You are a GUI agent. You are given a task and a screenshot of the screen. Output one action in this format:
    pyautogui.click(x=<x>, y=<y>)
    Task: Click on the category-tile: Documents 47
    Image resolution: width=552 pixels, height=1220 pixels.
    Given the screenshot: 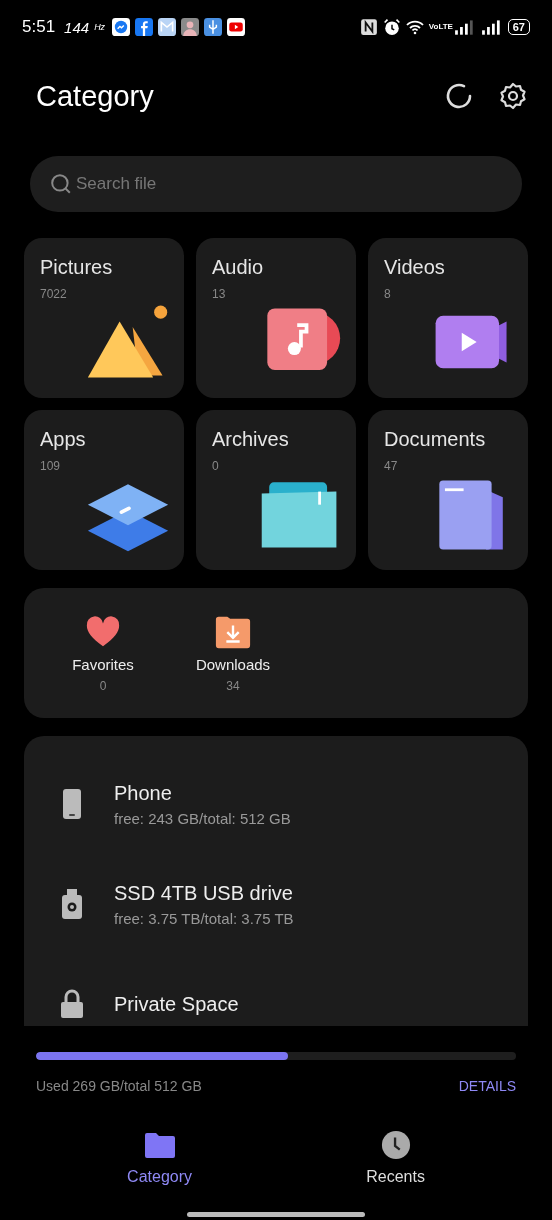 What is the action you would take?
    pyautogui.click(x=448, y=490)
    